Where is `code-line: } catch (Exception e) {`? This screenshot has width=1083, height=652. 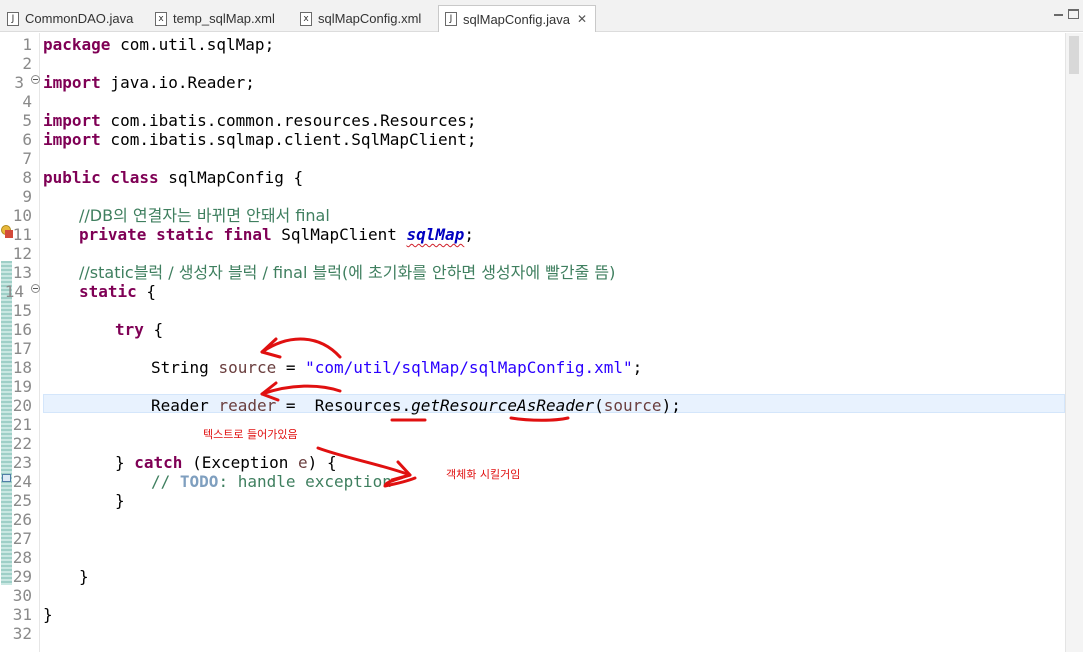
code-line: } catch (Exception e) { is located at coordinates (226, 462).